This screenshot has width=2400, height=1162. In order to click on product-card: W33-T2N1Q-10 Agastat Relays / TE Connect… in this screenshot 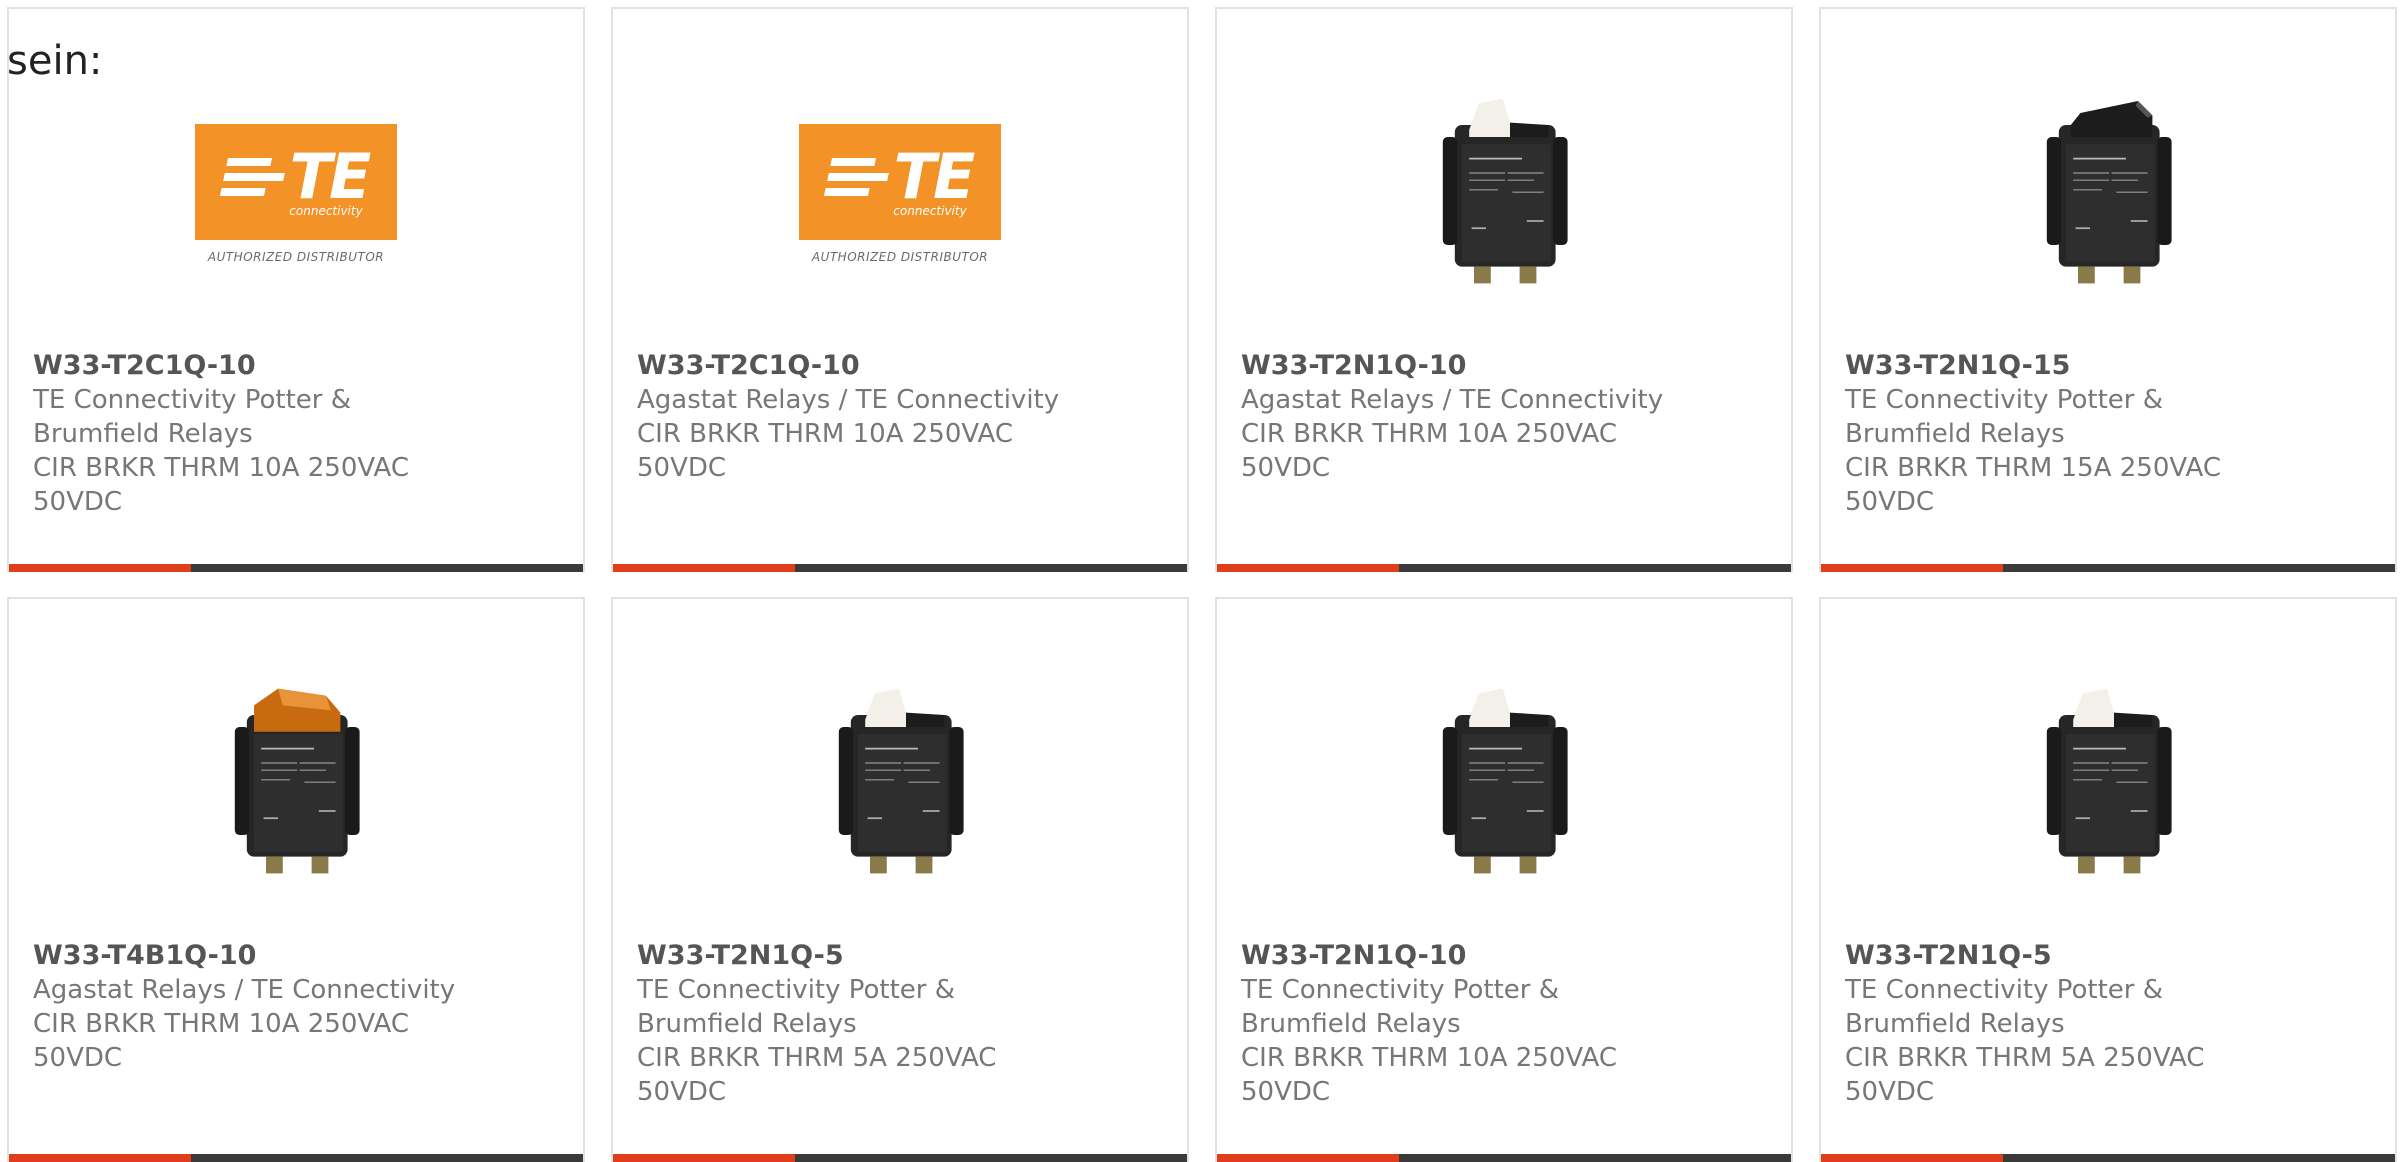, I will do `click(1504, 289)`.